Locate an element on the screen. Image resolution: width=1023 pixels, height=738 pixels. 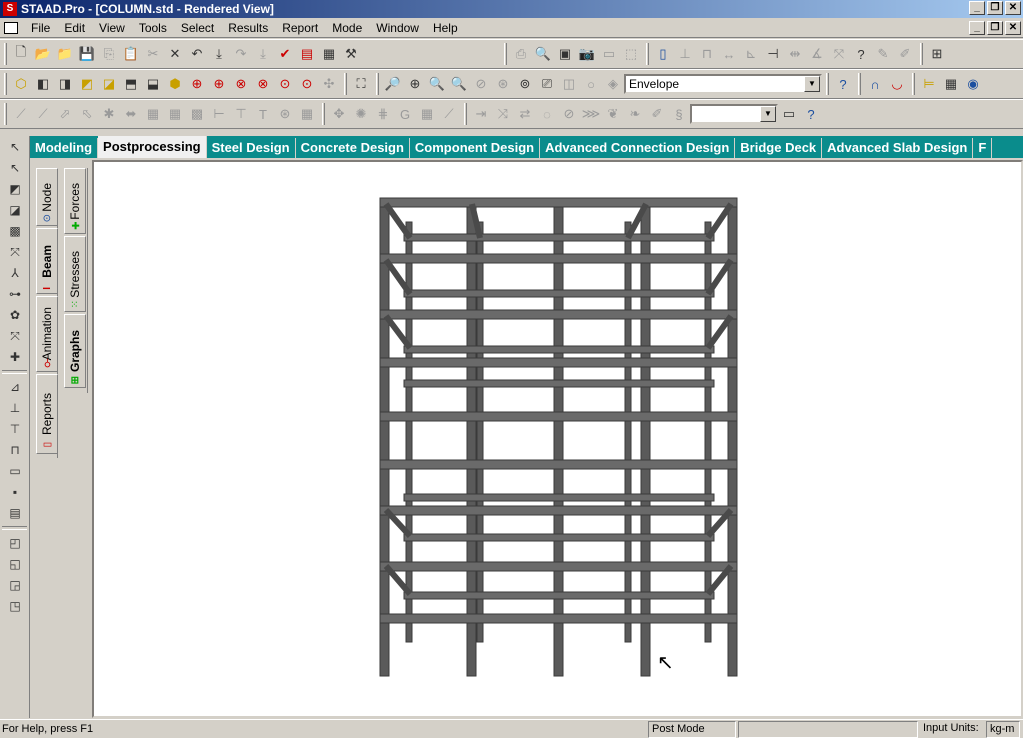
tab-concrete-design: Concrete Design is located at coordinates (353, 148).